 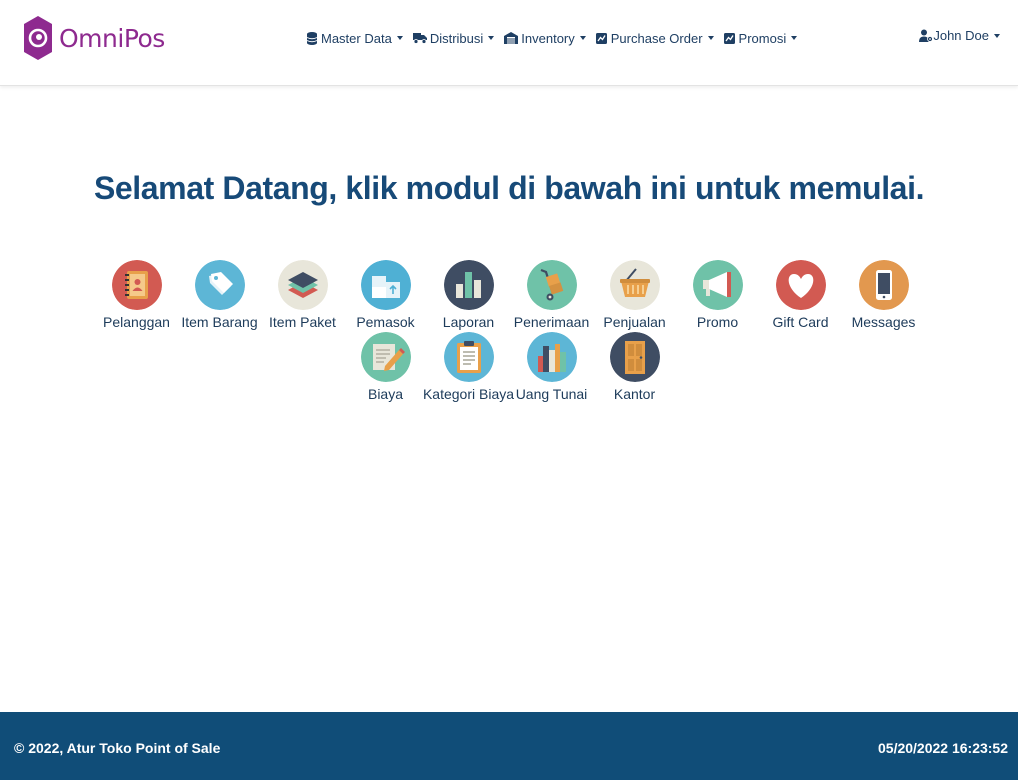 I want to click on top-navbar: OmniPos Master Data Distribusi Inventory, so click(x=509, y=43).